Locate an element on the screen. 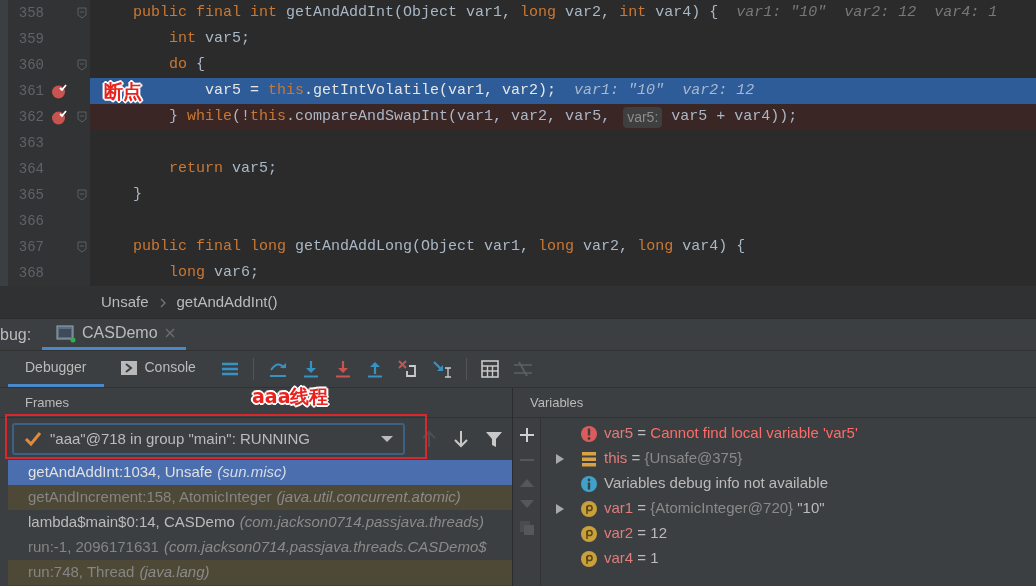 The image size is (1036, 586). code-text: var5 = this.getIntVolatile(var1, var2); is located at coordinates (381, 90).